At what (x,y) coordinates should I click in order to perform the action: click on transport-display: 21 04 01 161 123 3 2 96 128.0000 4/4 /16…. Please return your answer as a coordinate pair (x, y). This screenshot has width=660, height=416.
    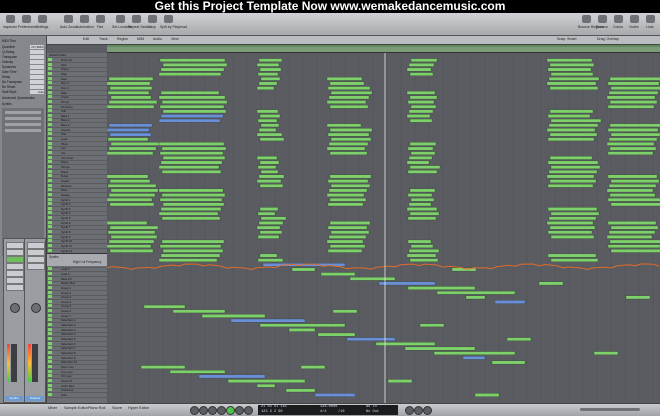
    Looking at the image, I should click on (328, 410).